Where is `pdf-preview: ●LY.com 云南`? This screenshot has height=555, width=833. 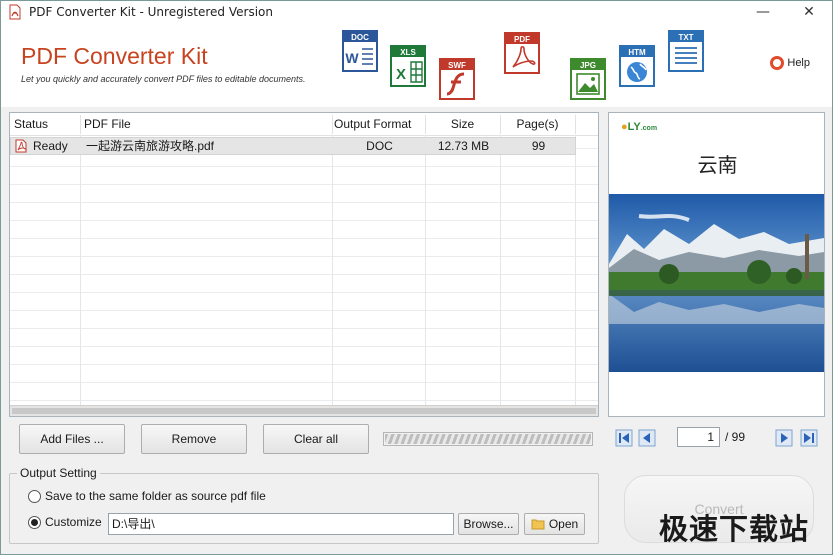
pdf-preview: ●LY.com 云南 is located at coordinates (716, 264).